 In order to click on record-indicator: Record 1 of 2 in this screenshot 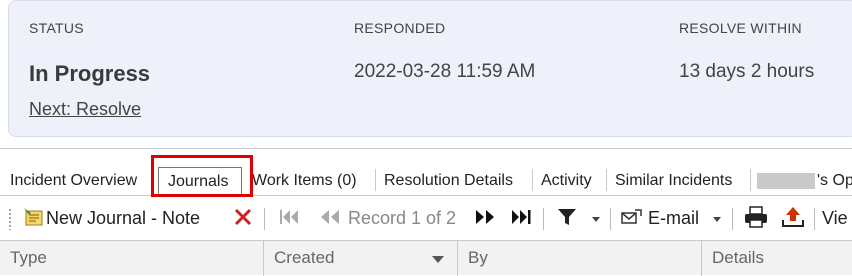, I will do `click(402, 218)`.